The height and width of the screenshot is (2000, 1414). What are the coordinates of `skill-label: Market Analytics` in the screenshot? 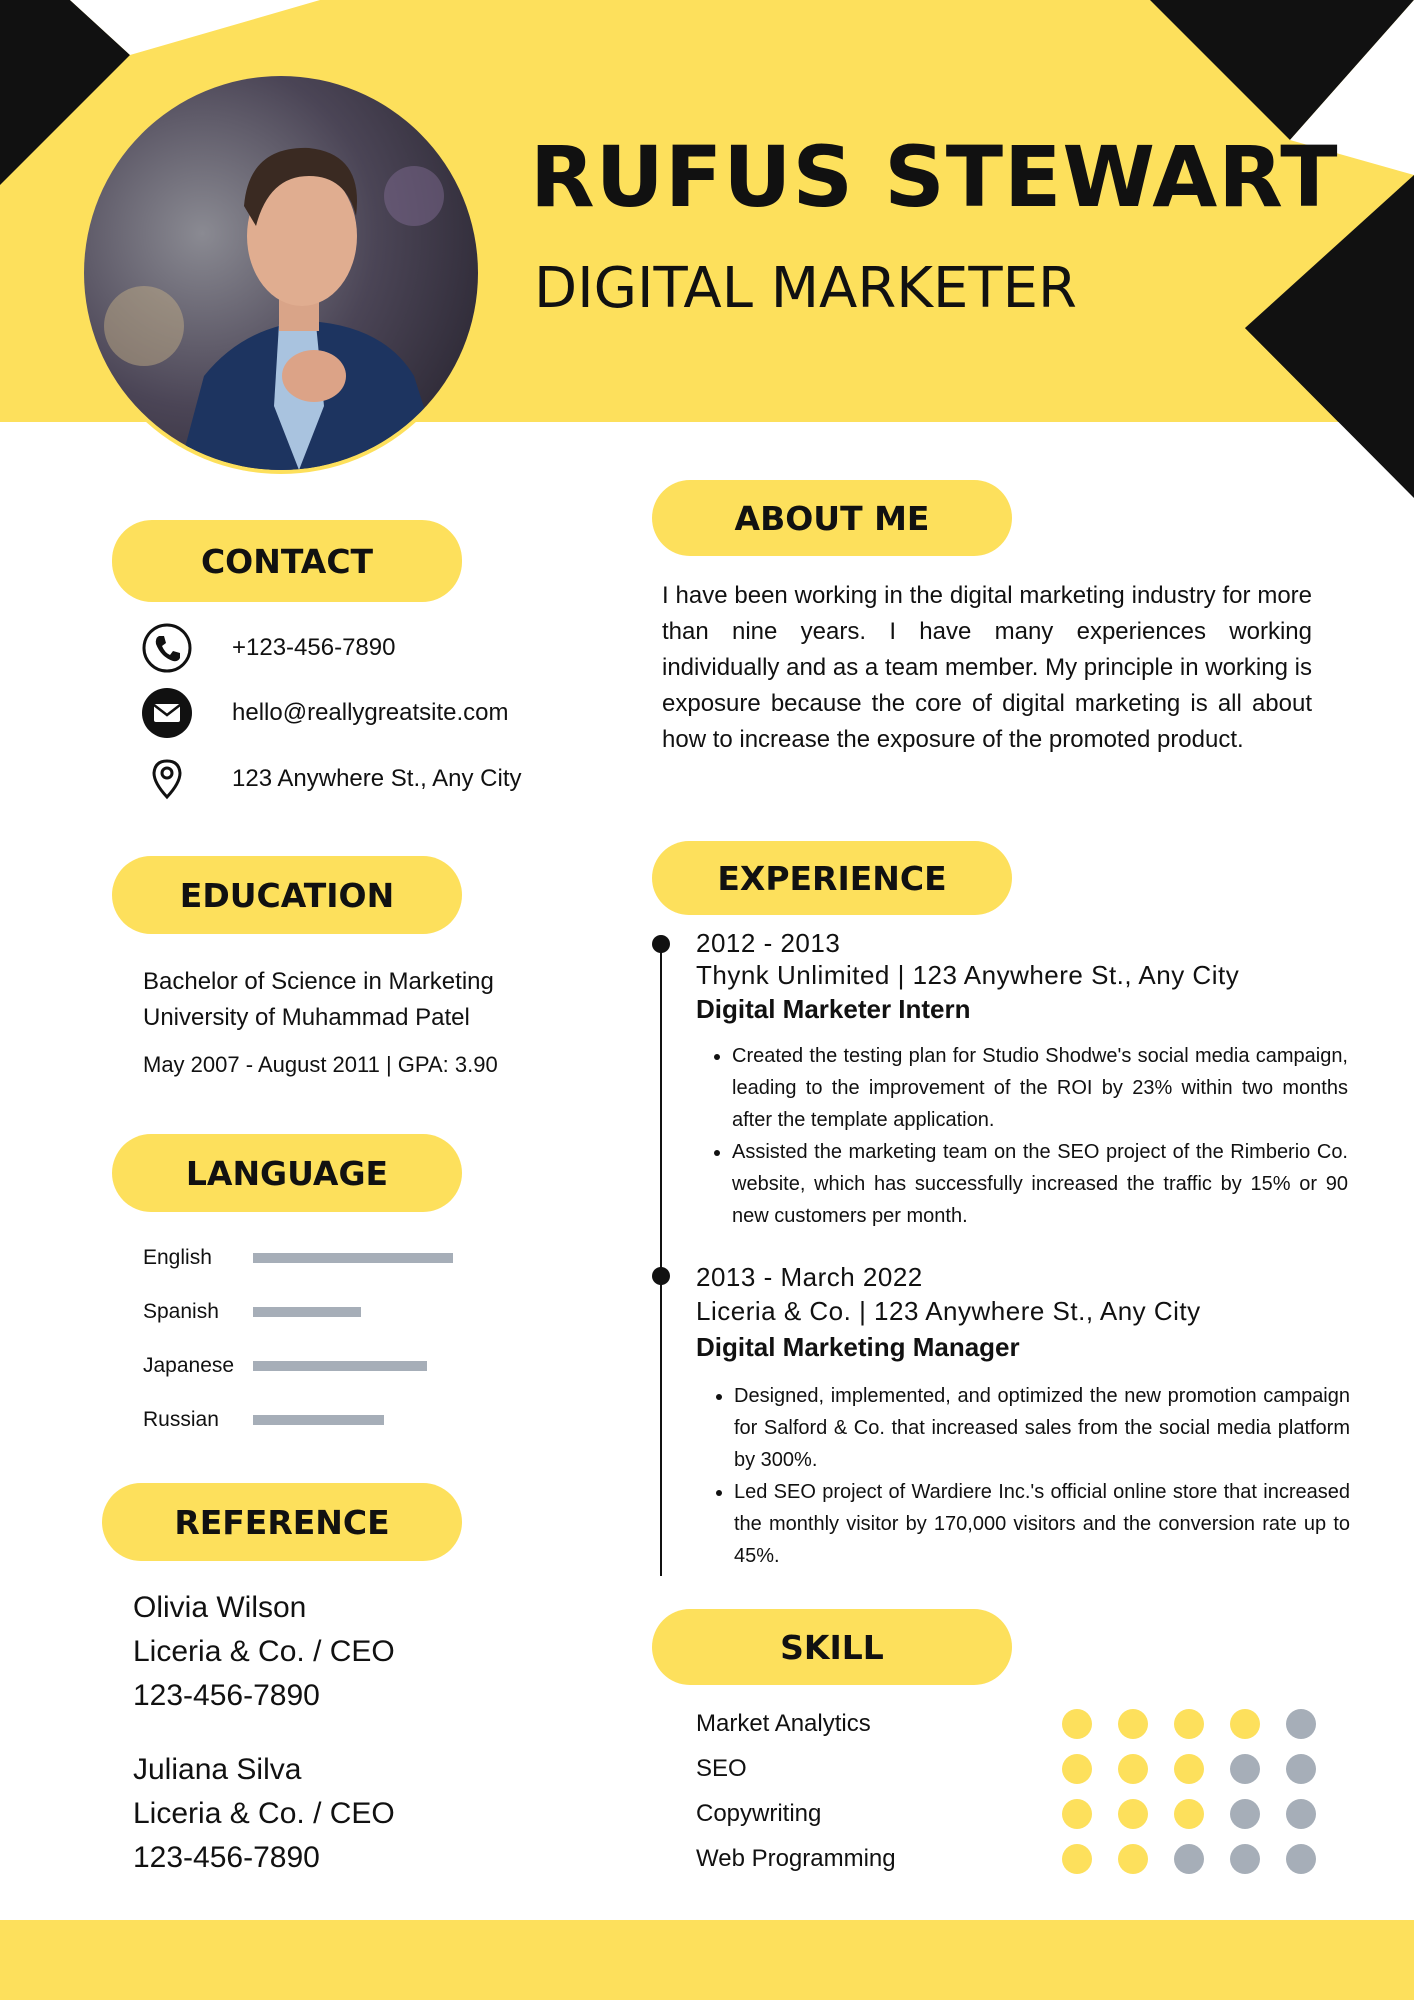 It's located at (783, 1723).